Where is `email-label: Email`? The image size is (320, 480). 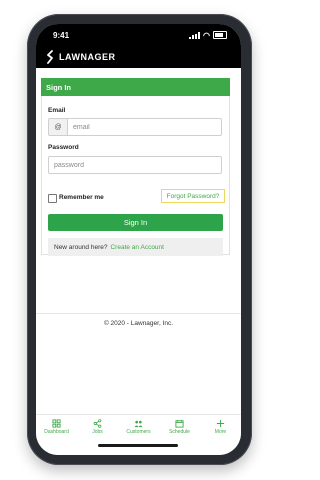
email-label: Email is located at coordinates (57, 110).